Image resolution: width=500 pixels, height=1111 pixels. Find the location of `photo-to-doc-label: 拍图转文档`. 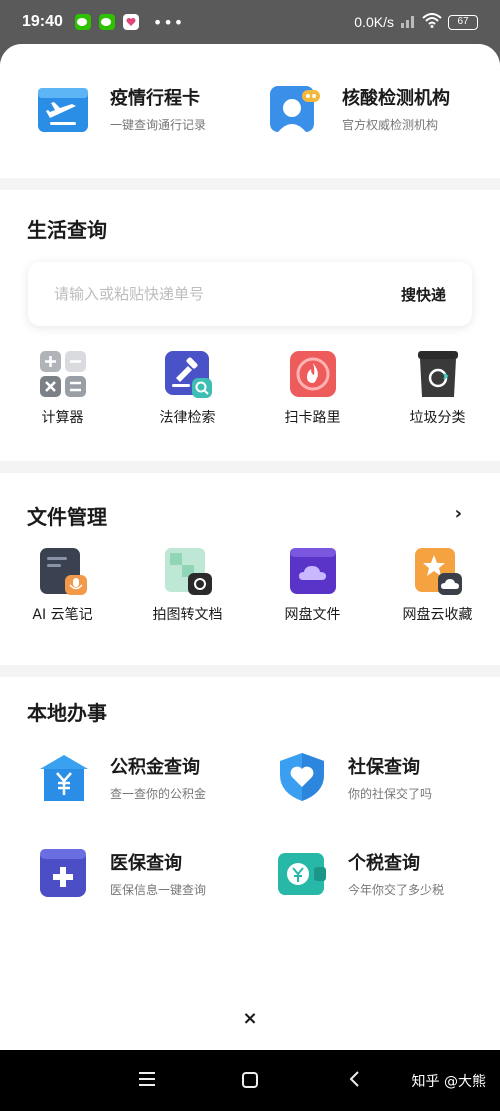

photo-to-doc-label: 拍图转文档 is located at coordinates (187, 615).